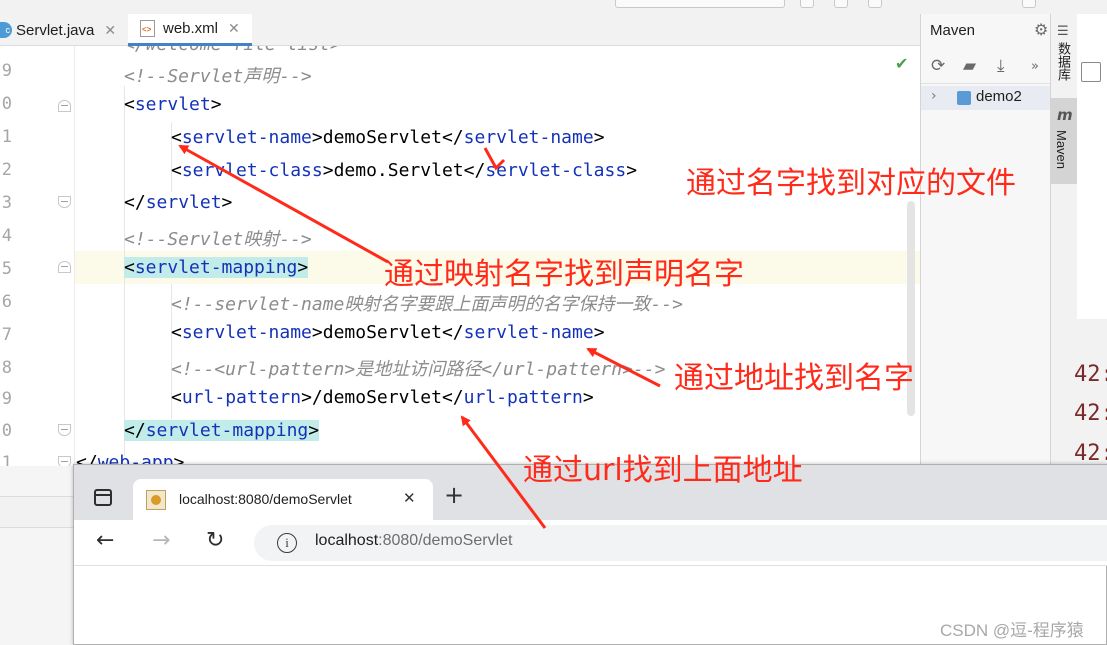  What do you see at coordinates (1012, 630) in the screenshot?
I see `csdn-watermark: CSDN @逗-程序猿` at bounding box center [1012, 630].